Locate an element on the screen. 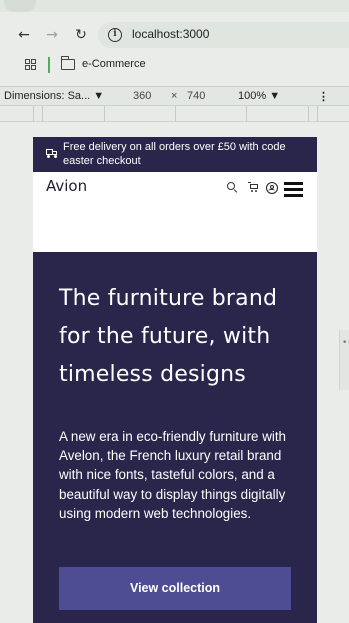 Image resolution: width=349 pixels, height=623 pixels. delivery-truck-icon is located at coordinates (52, 153).